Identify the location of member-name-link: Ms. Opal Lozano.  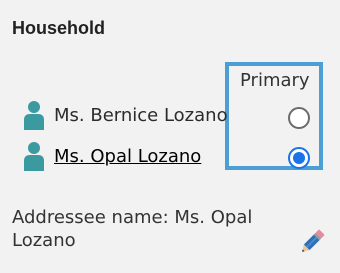
(127, 156).